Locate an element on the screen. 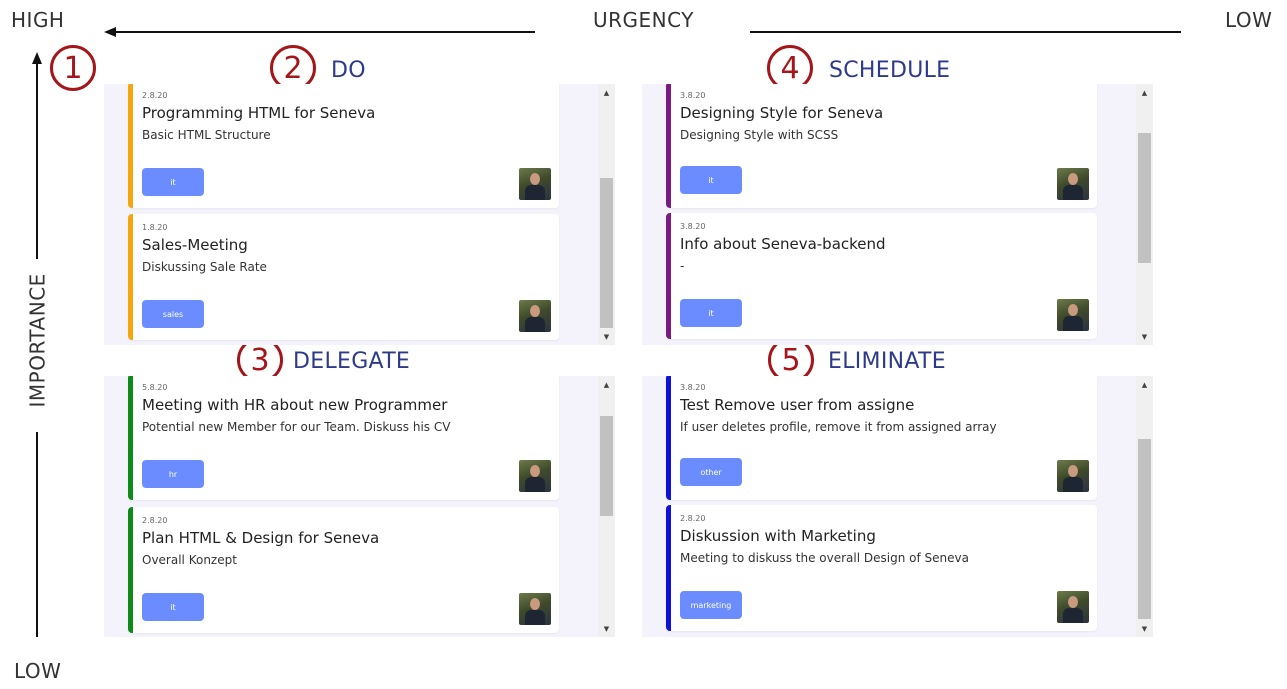 The width and height of the screenshot is (1287, 689). task-description: Overall Konzept is located at coordinates (189, 560).